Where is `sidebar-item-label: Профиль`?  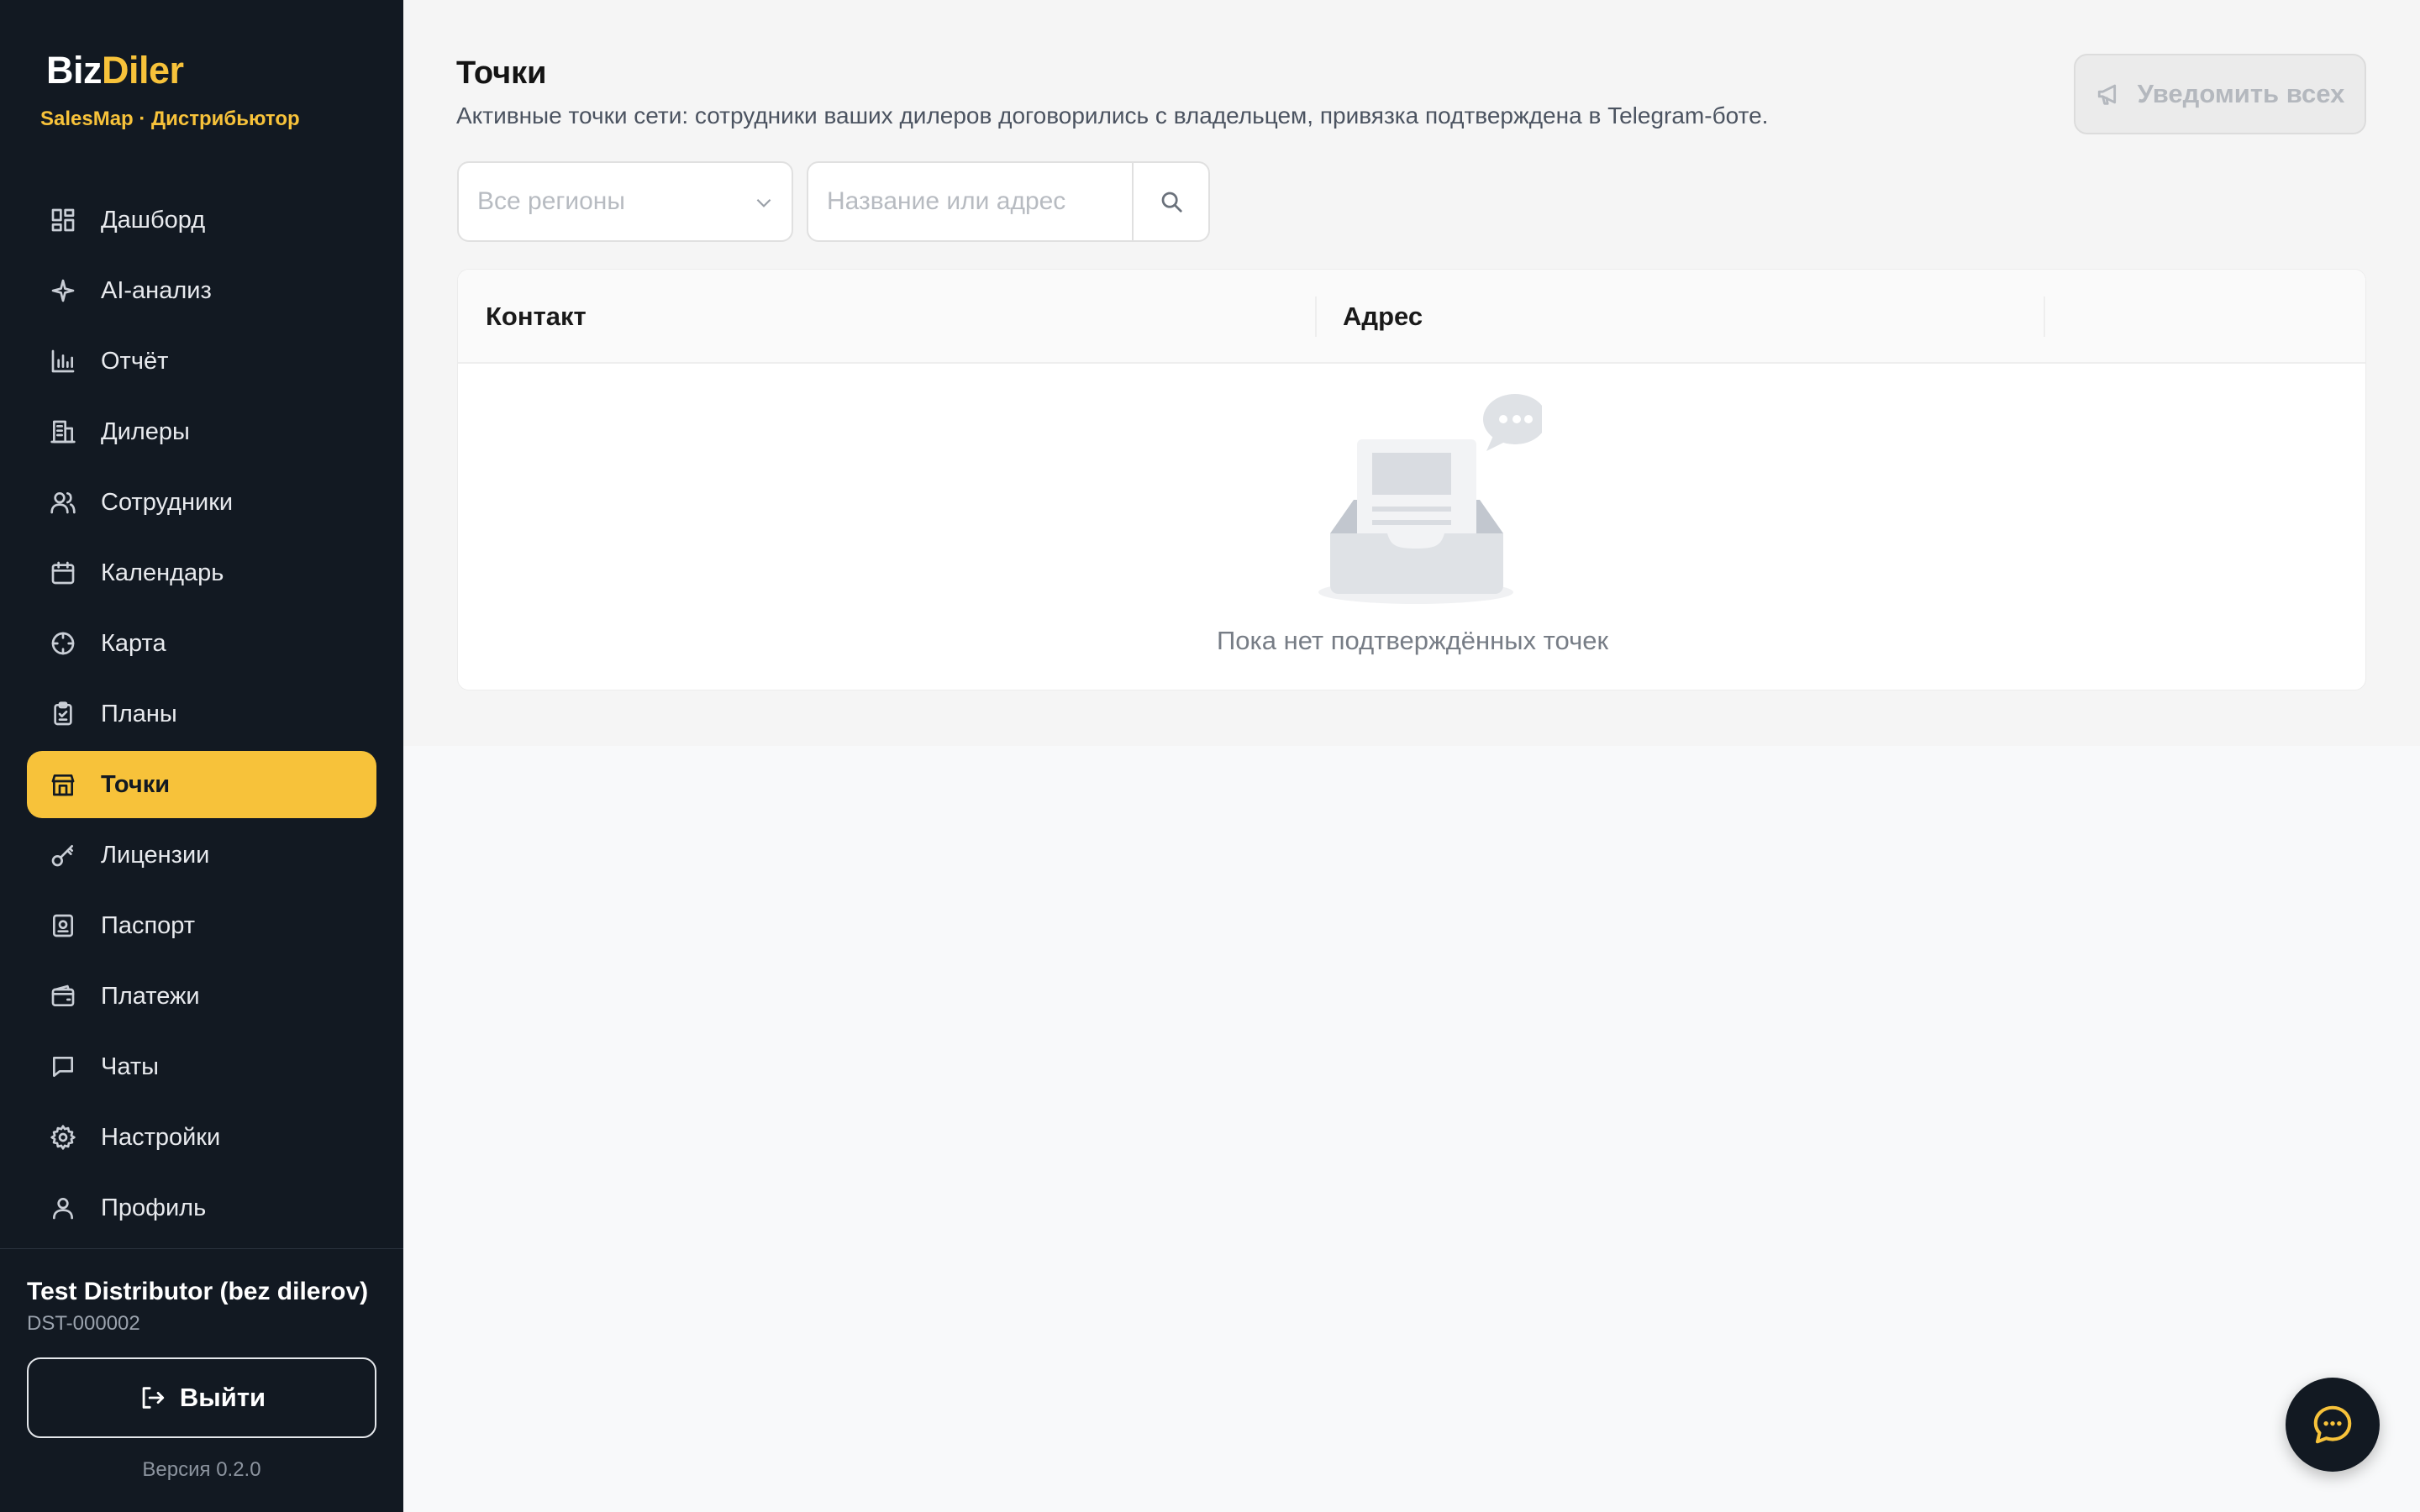
sidebar-item-label: Профиль is located at coordinates (154, 1207).